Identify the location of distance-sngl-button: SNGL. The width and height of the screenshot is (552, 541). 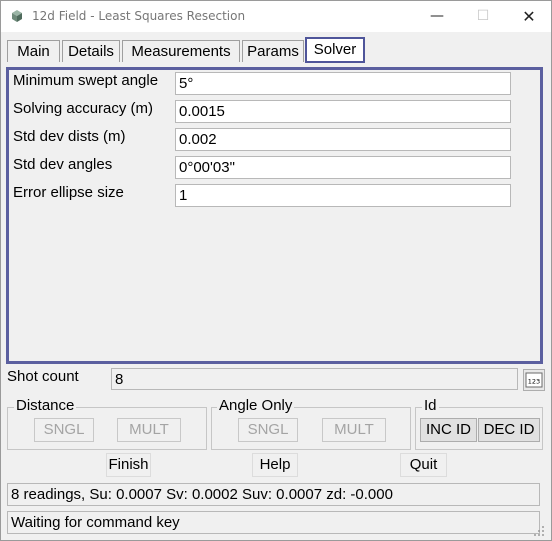
(64, 430).